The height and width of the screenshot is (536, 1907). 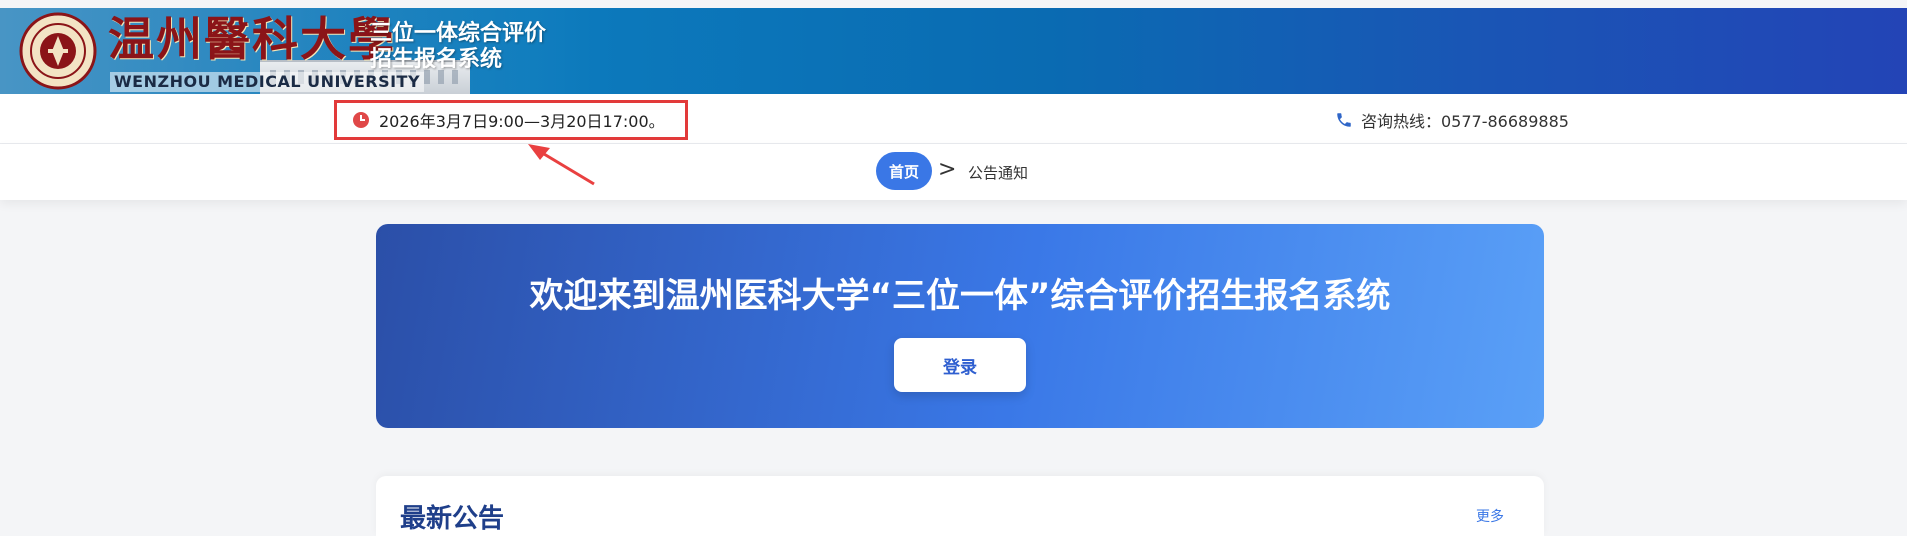 What do you see at coordinates (436, 59) in the screenshot?
I see `system-title-line2: 招生报名系统` at bounding box center [436, 59].